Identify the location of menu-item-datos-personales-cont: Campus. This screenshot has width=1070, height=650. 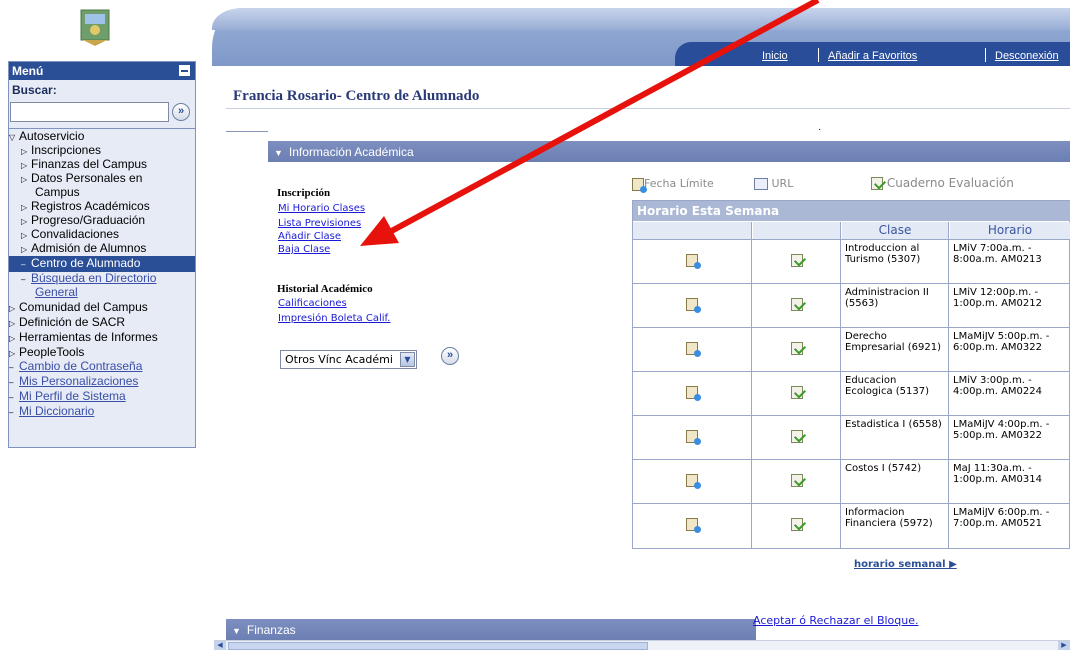
(102, 192).